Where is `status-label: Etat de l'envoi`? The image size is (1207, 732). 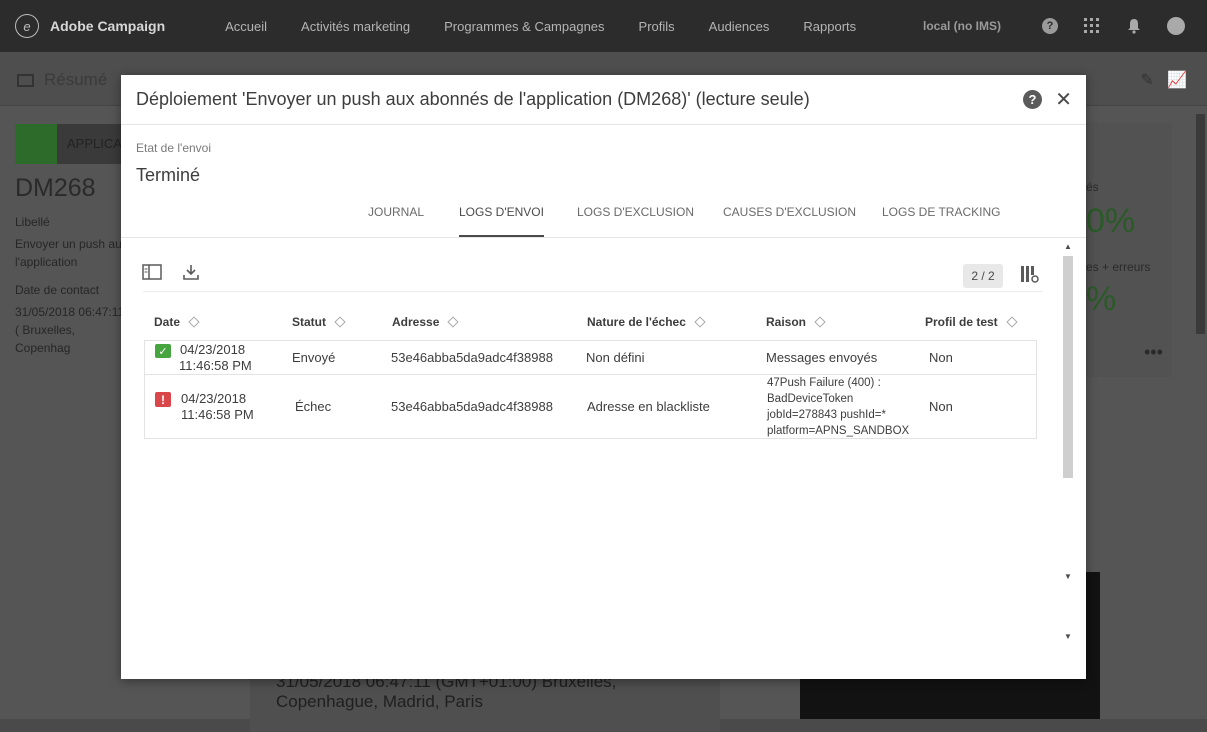 status-label: Etat de l'envoi is located at coordinates (174, 148).